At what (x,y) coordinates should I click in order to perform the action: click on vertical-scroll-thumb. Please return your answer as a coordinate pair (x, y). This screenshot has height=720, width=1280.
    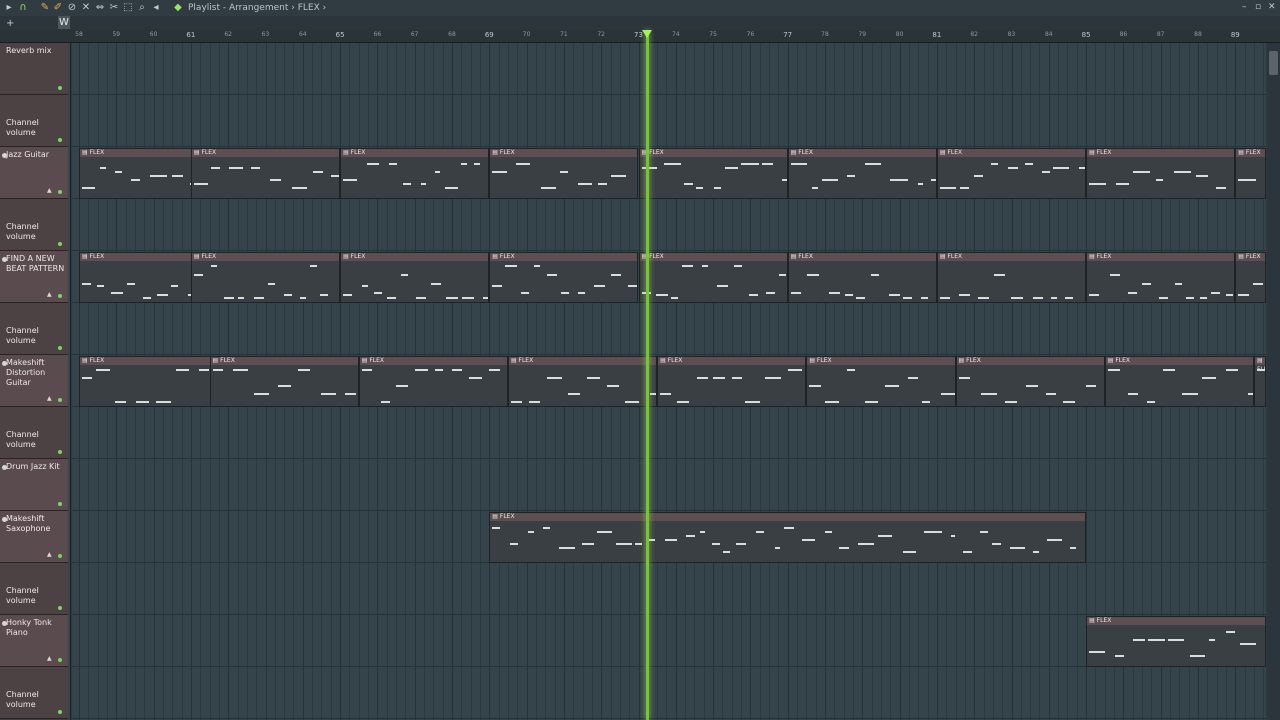
    Looking at the image, I should click on (1273, 63).